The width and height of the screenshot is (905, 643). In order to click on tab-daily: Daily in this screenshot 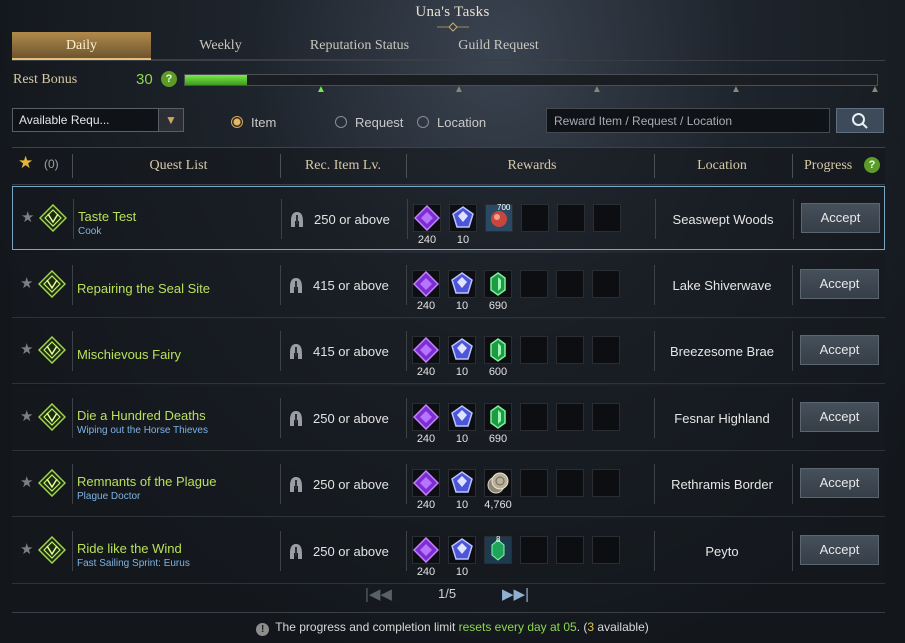, I will do `click(81, 46)`.